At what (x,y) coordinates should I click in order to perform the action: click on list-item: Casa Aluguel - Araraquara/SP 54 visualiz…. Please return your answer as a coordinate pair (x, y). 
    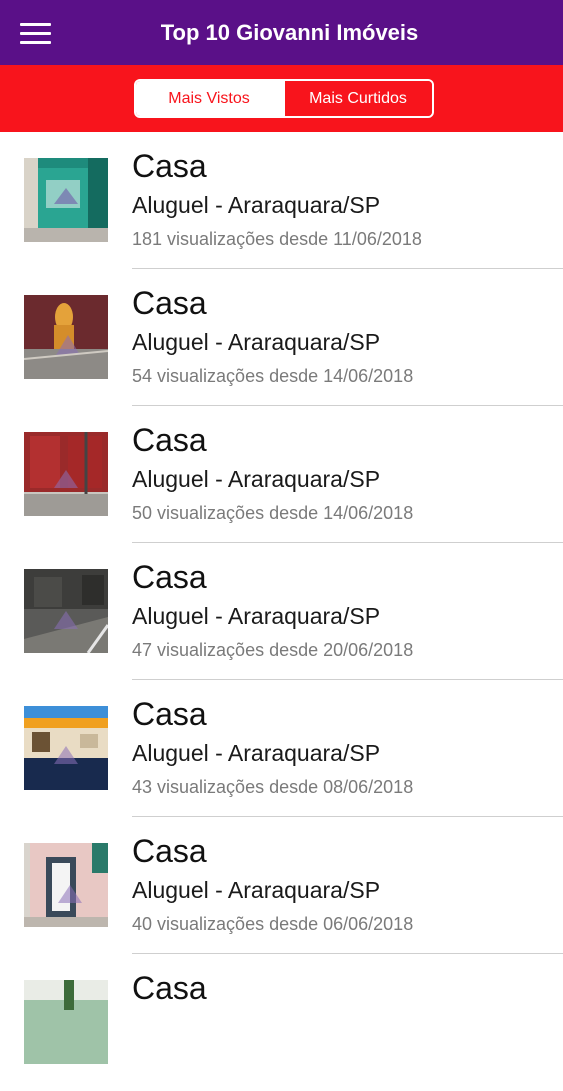
    Looking at the image, I should click on (281, 337).